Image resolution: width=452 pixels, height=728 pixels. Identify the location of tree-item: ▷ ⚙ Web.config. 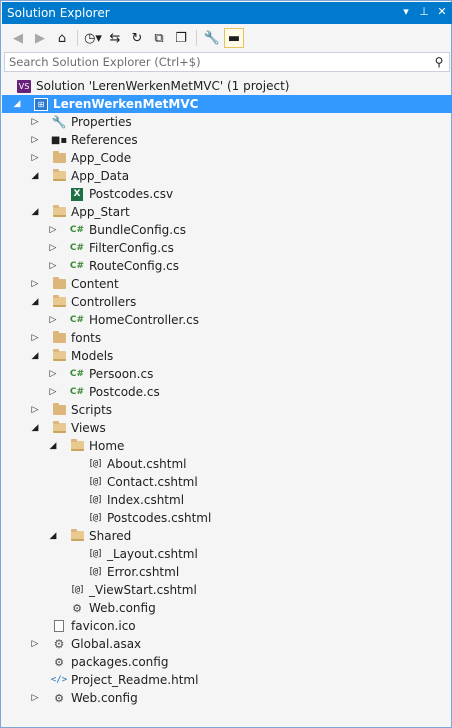
(227, 698).